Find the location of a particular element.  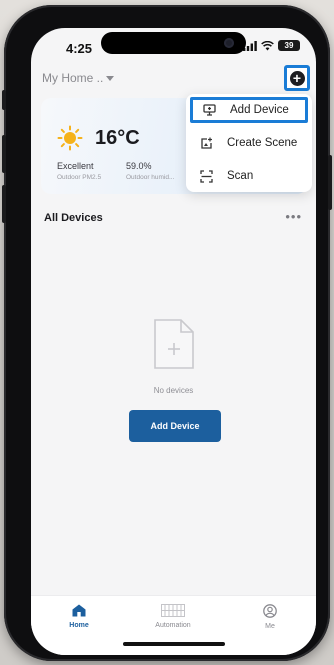

status-icons: 39 is located at coordinates (271, 45).